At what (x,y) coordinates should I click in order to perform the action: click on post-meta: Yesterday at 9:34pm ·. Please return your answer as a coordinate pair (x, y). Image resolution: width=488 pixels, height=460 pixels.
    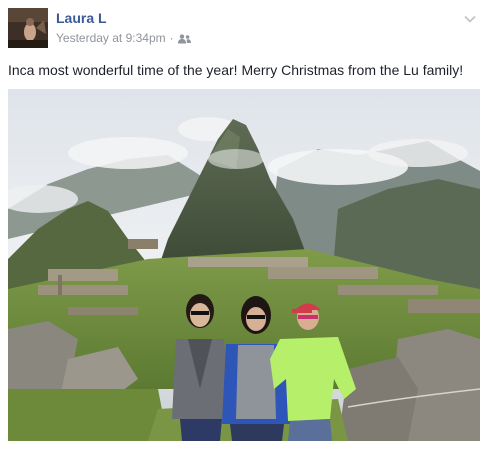
    Looking at the image, I should click on (123, 38).